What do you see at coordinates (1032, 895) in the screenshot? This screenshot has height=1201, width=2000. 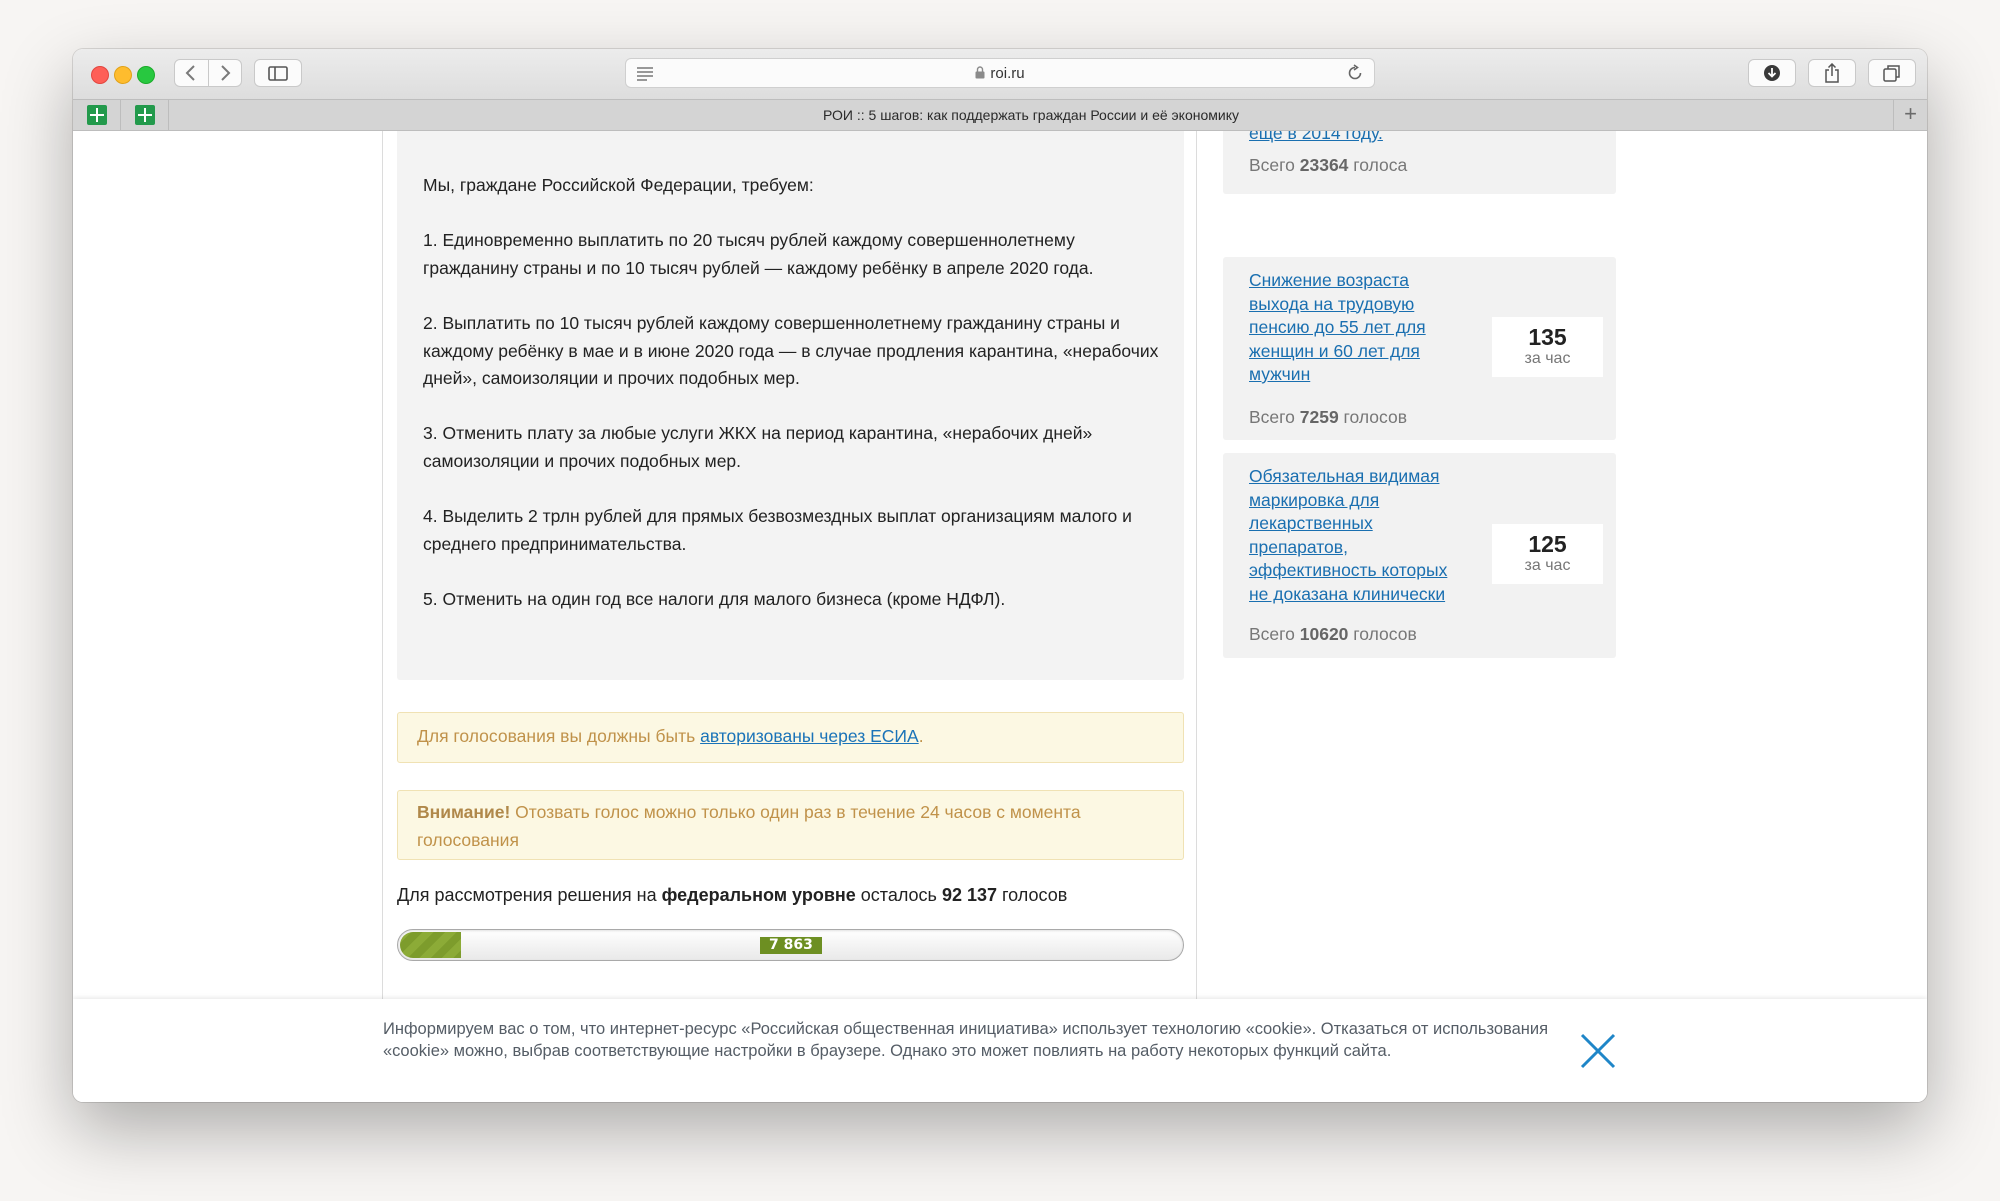 I see `remaining-suffix: голосов` at bounding box center [1032, 895].